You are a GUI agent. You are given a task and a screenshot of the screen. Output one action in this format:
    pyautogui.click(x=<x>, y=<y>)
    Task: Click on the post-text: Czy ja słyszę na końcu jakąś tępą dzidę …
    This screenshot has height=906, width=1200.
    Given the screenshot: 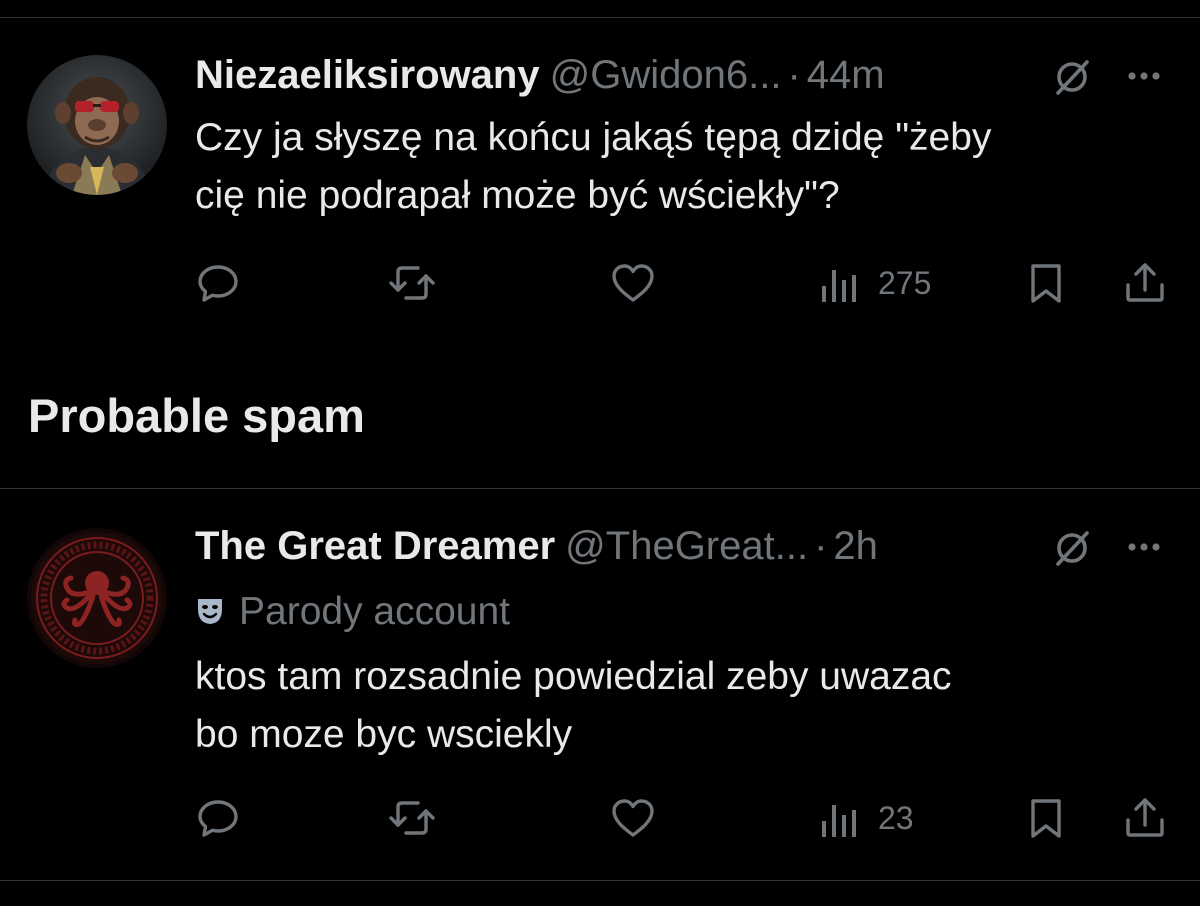 What is the action you would take?
    pyautogui.click(x=685, y=167)
    